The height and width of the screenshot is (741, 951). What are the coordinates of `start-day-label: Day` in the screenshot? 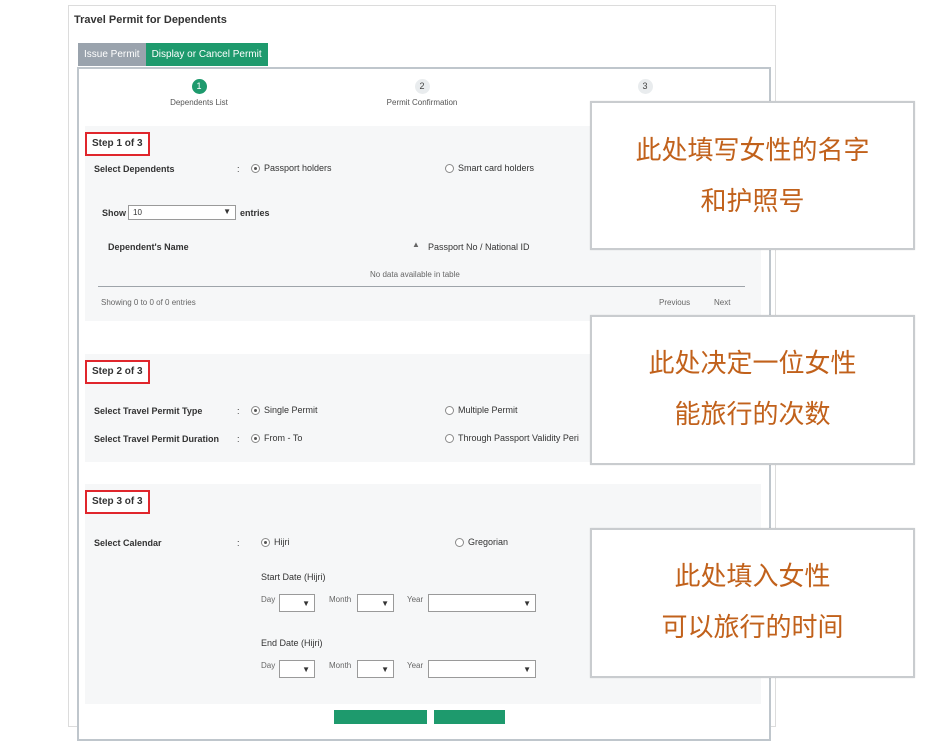 It's located at (268, 599).